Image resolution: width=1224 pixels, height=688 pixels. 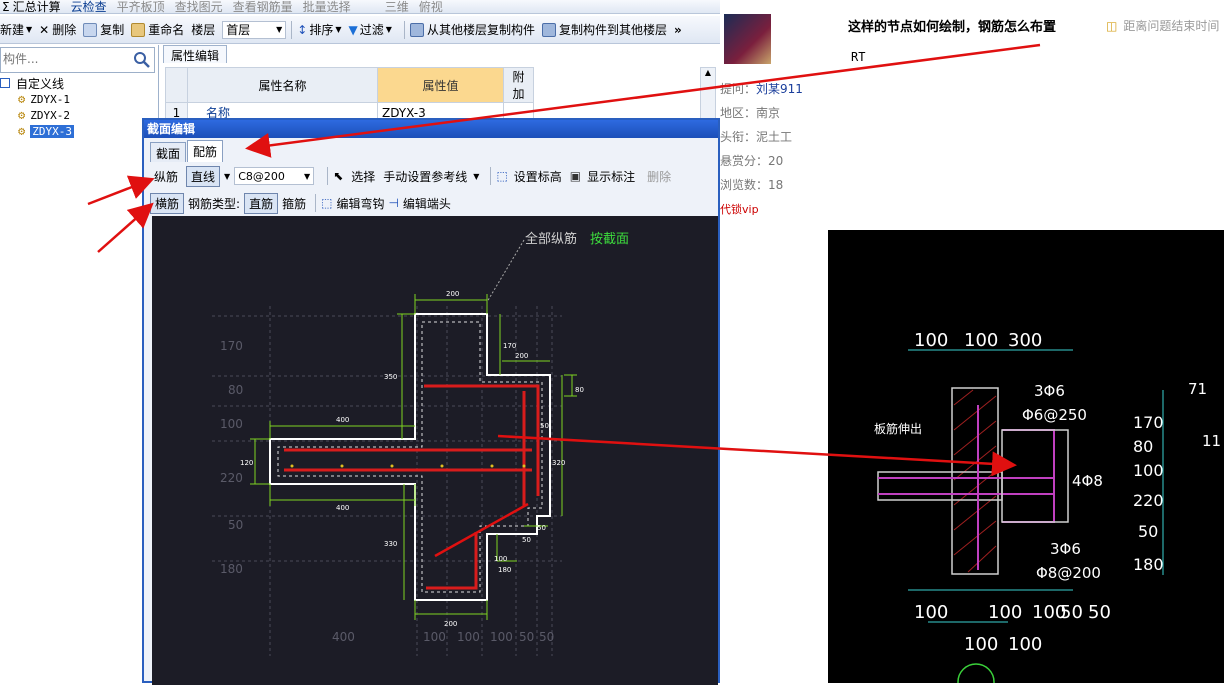 I want to click on find-element-button: 查找图元, so click(x=199, y=6).